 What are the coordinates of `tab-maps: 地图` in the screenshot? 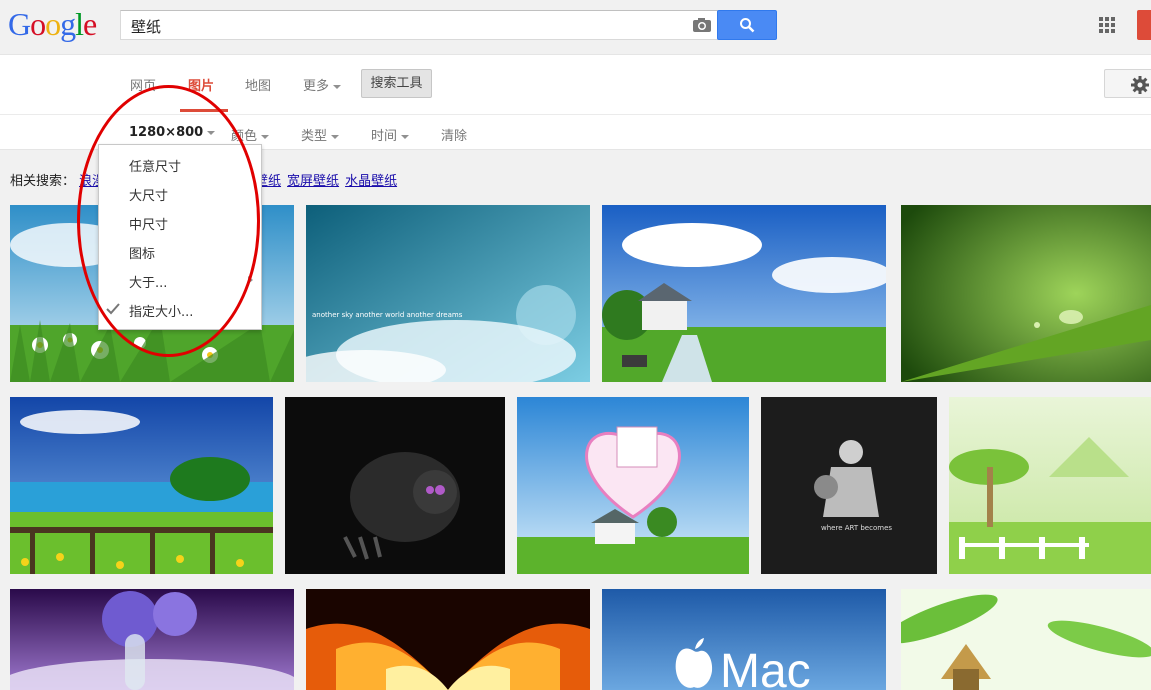 It's located at (258, 94).